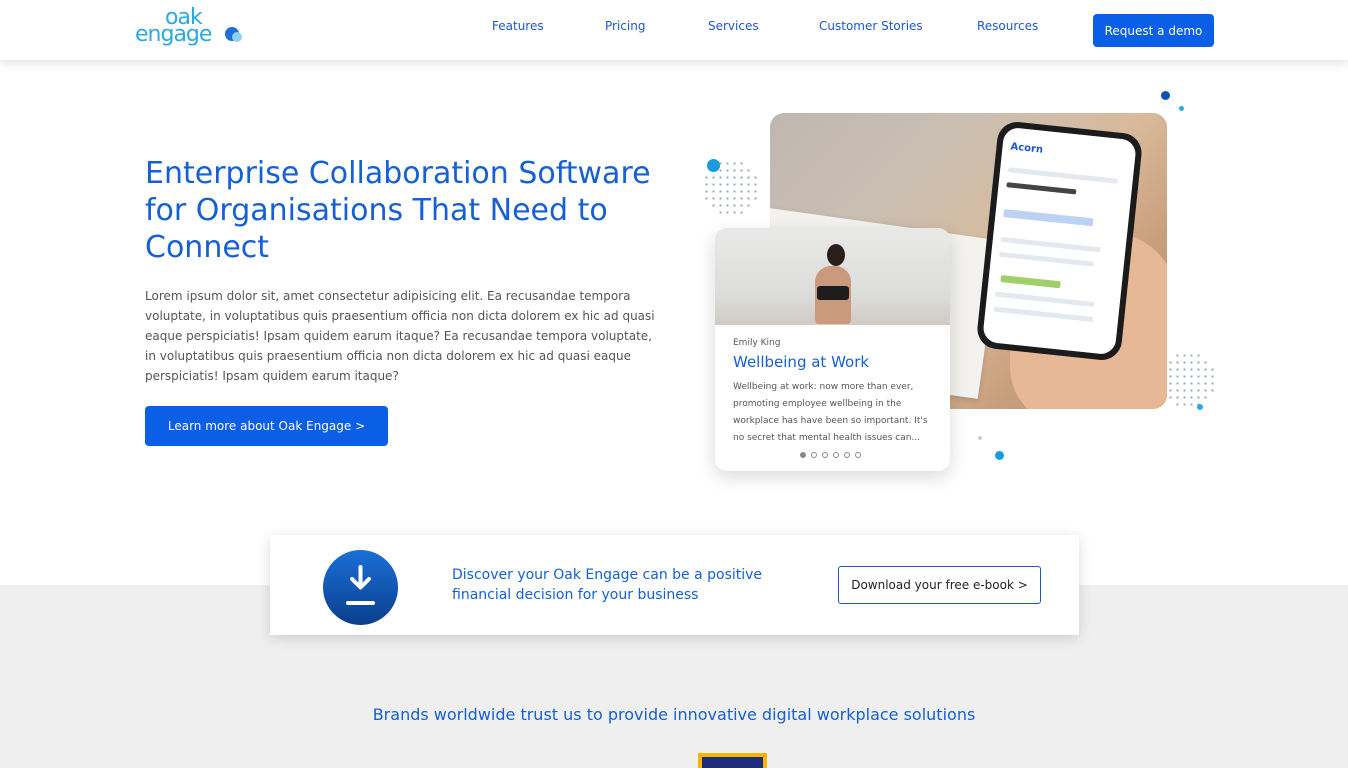 This screenshot has width=1348, height=768. What do you see at coordinates (830, 455) in the screenshot?
I see `carousel-pagination` at bounding box center [830, 455].